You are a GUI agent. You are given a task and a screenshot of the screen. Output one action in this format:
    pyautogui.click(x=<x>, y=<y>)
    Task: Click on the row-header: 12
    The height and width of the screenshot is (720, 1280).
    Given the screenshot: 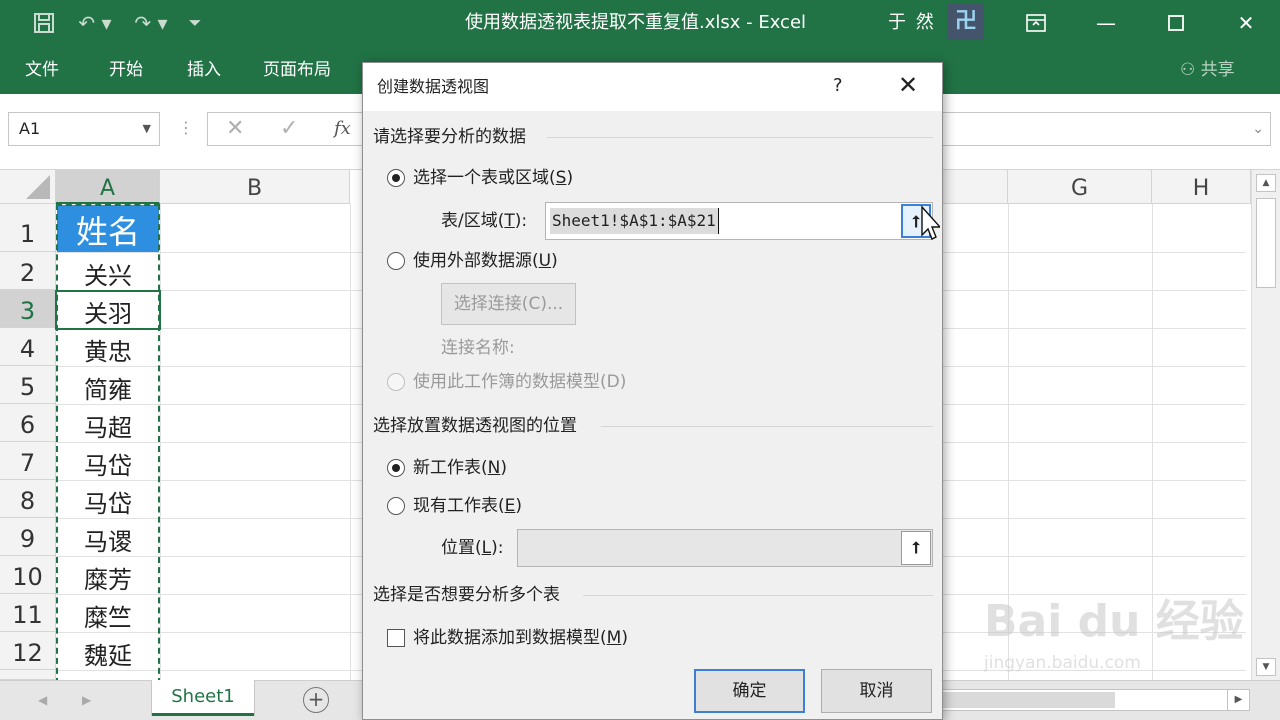 What is the action you would take?
    pyautogui.click(x=28, y=651)
    